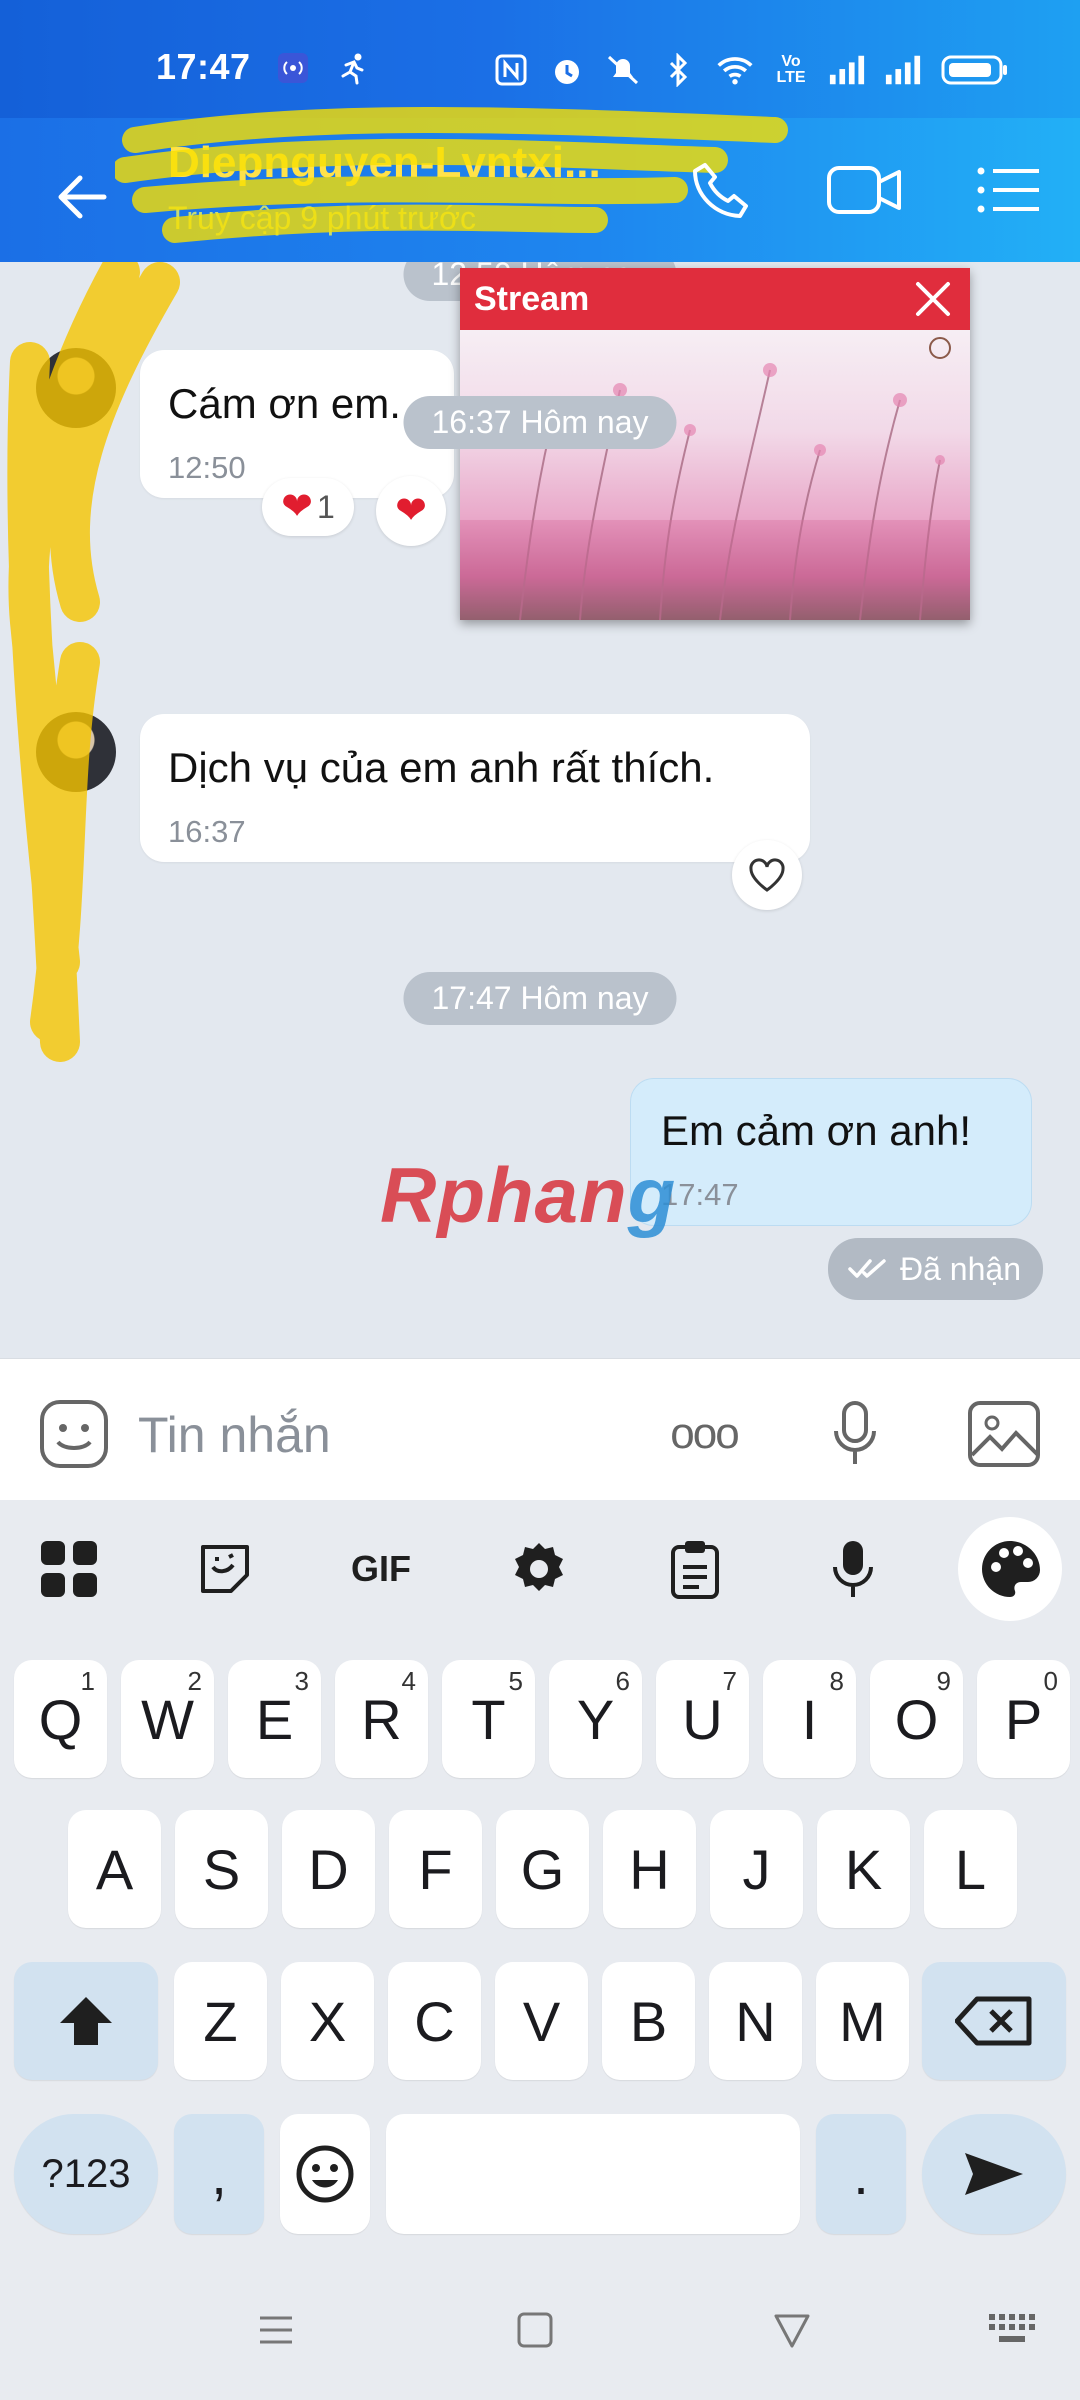  I want to click on key-l: L, so click(970, 1869).